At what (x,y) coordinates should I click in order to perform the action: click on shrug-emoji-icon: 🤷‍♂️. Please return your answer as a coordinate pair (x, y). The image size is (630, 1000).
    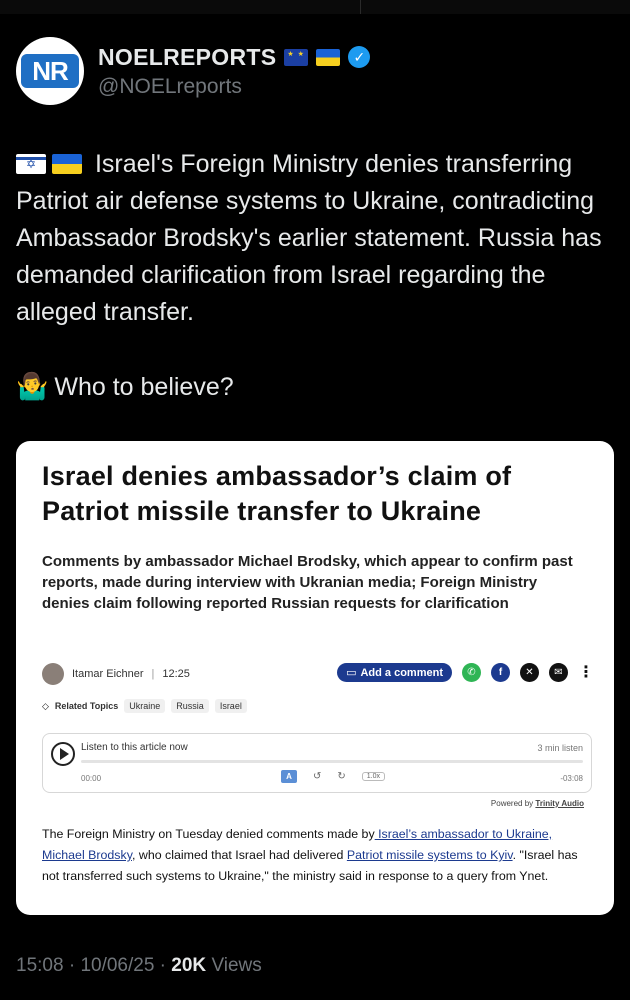
    Looking at the image, I should click on (32, 386).